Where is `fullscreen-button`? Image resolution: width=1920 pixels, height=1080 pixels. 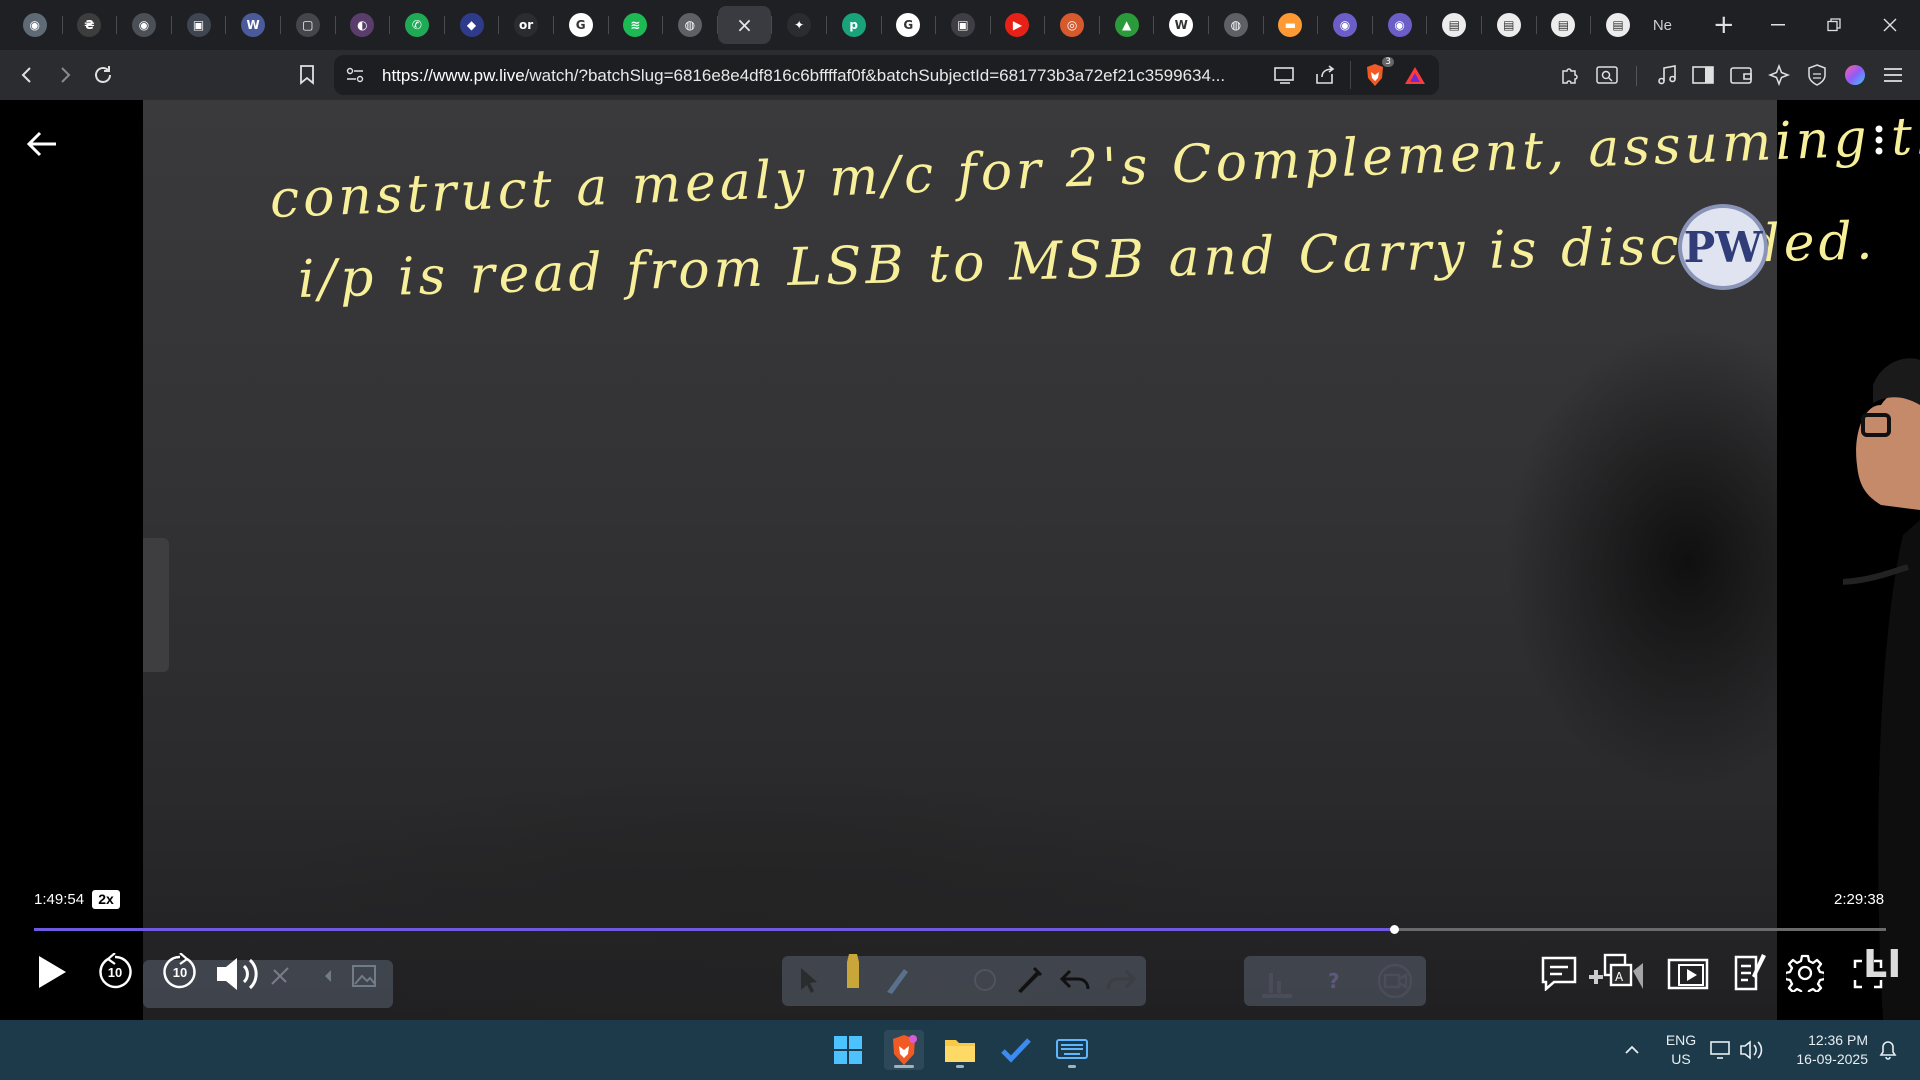 fullscreen-button is located at coordinates (1868, 974).